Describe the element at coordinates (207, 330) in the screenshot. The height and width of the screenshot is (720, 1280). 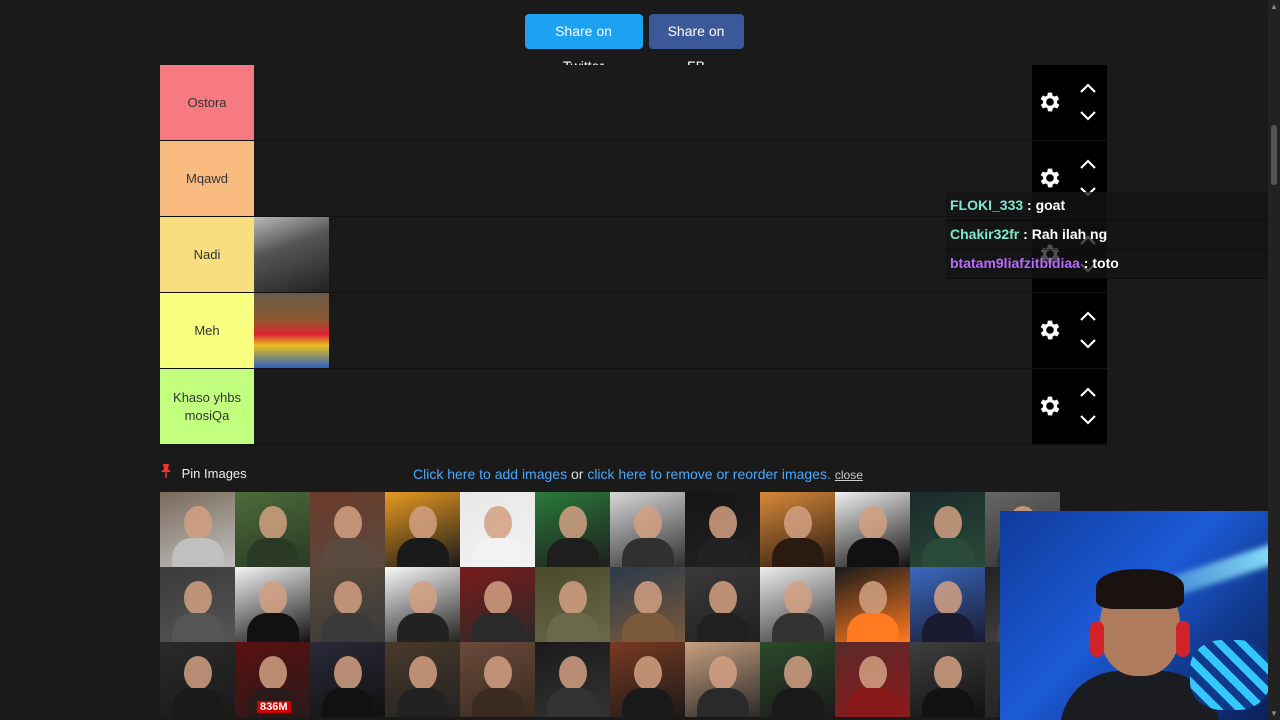
I see `tier-label: Meh` at that location.